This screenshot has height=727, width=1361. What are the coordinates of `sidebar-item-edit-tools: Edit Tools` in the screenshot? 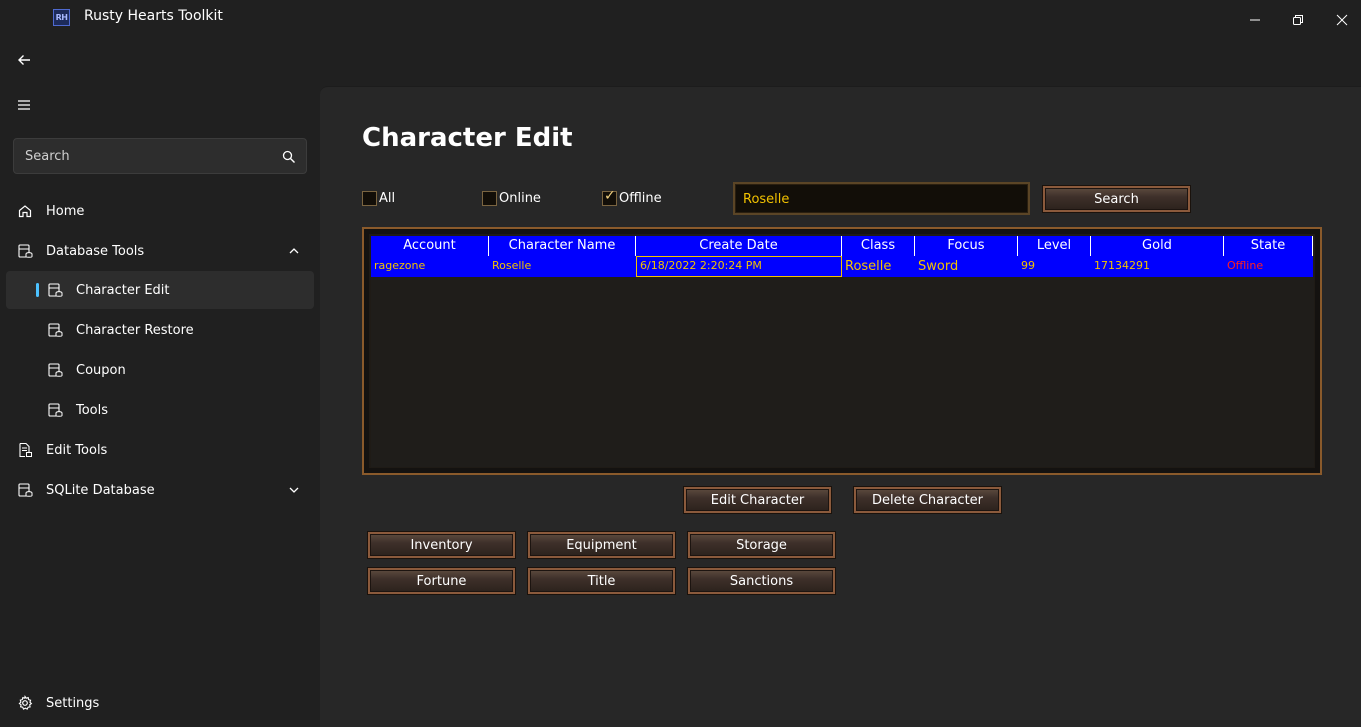 It's located at (160, 450).